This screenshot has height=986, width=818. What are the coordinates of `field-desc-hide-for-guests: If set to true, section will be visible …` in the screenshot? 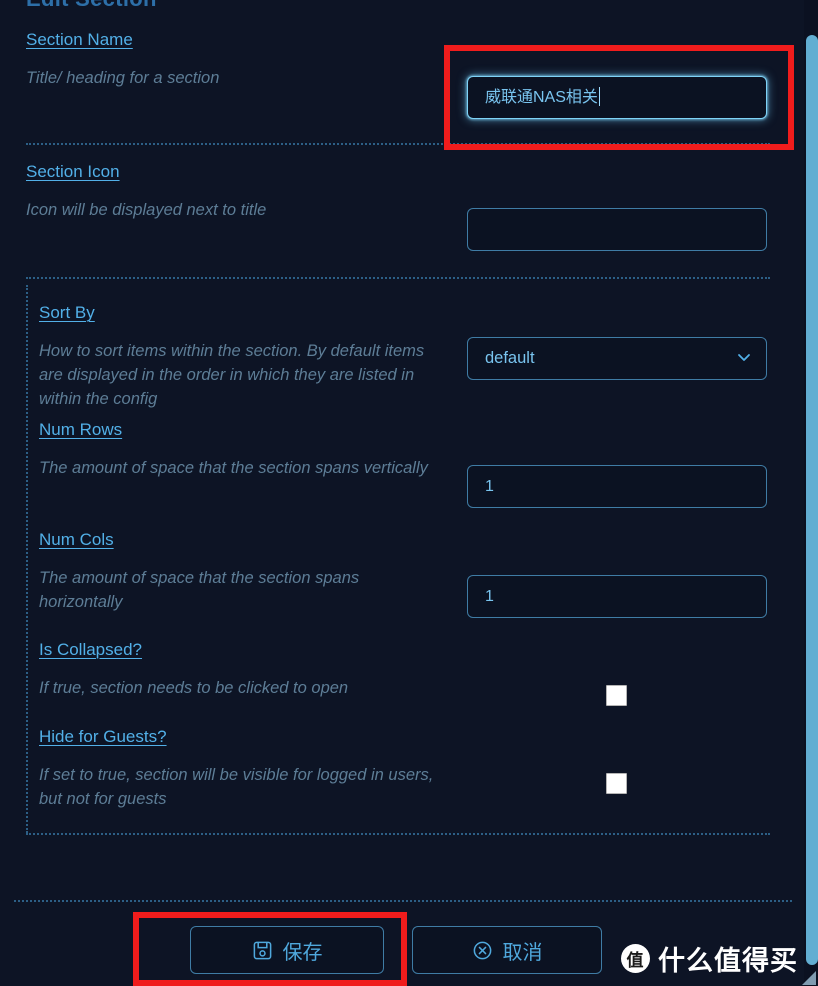 It's located at (236, 787).